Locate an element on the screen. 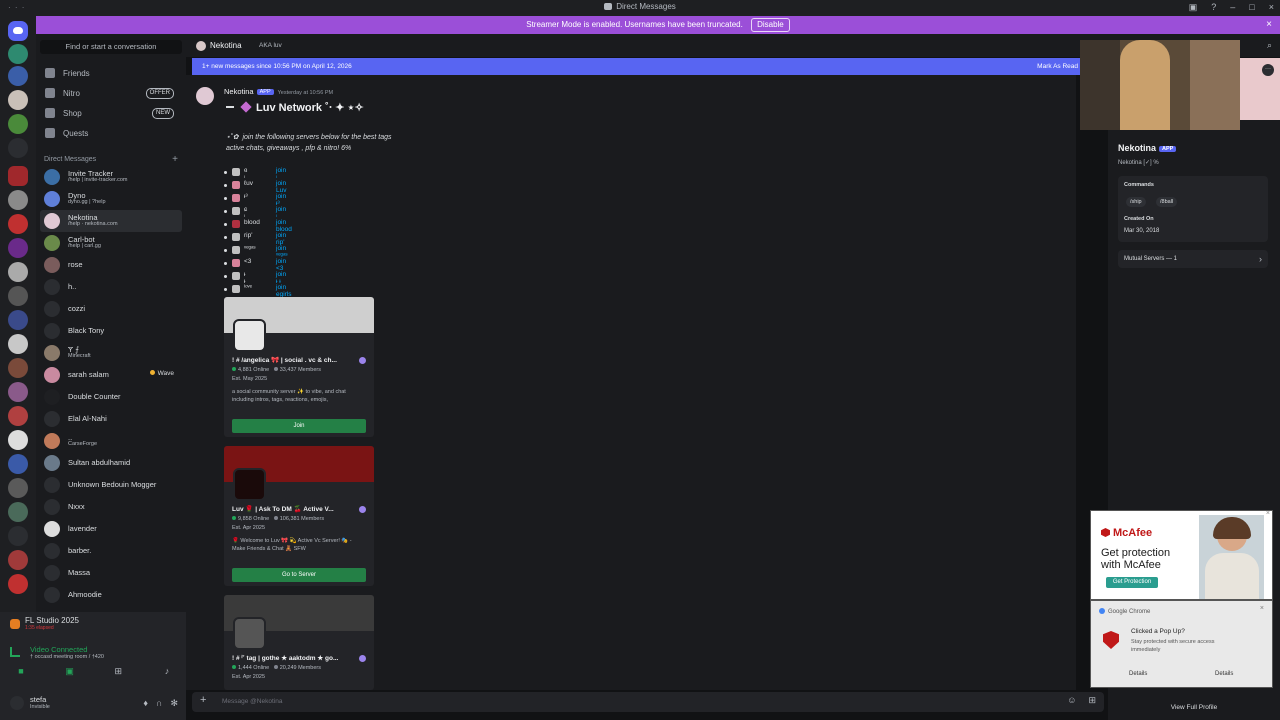 This screenshot has height=720, width=1280. join-server-button: Go to Server is located at coordinates (299, 575).